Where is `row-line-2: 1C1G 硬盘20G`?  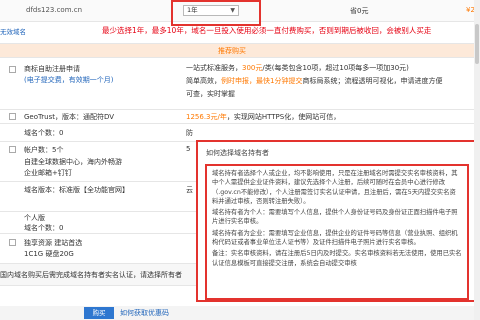
row-line-2: 1C1G 硬盘20G is located at coordinates (49, 254).